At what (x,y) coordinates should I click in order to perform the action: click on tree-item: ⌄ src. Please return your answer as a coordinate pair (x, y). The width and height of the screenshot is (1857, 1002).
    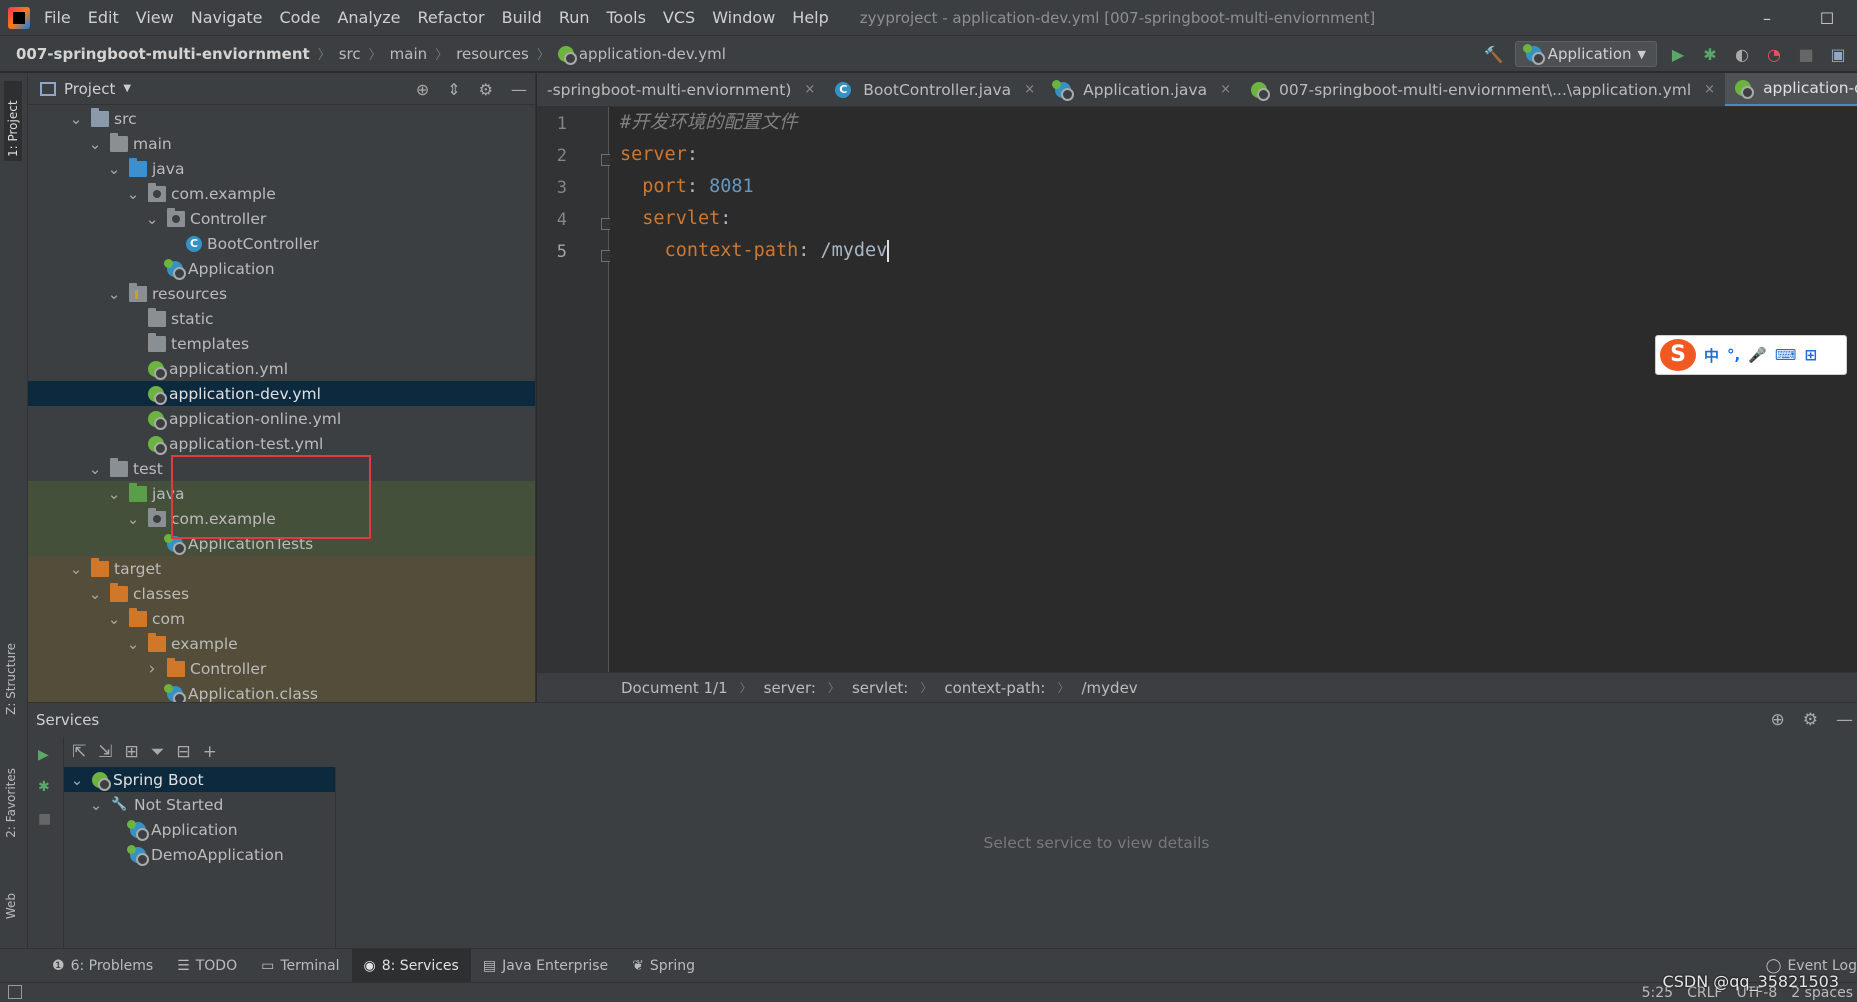
    Looking at the image, I should click on (281, 118).